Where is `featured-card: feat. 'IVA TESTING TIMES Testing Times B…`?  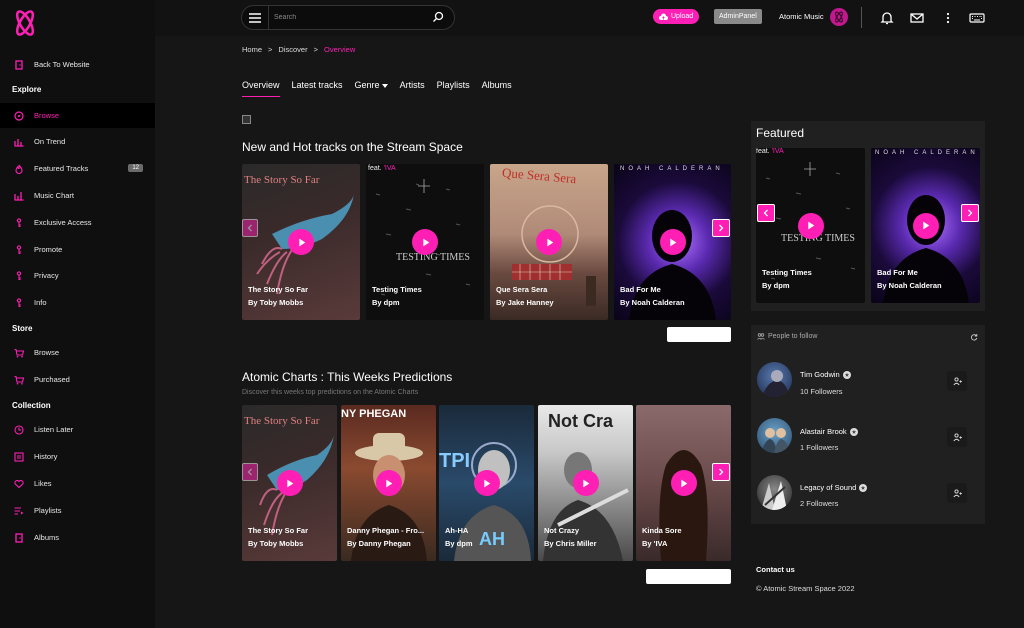 featured-card: feat. 'IVA TESTING TIMES Testing Times B… is located at coordinates (810, 225).